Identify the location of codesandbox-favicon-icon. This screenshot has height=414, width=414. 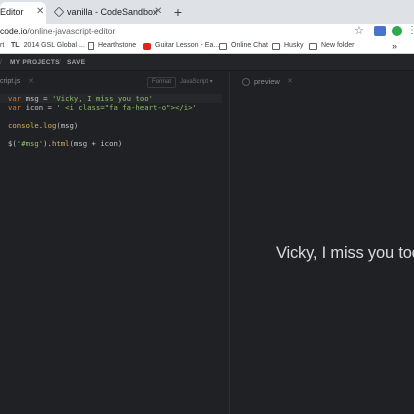
(59, 12).